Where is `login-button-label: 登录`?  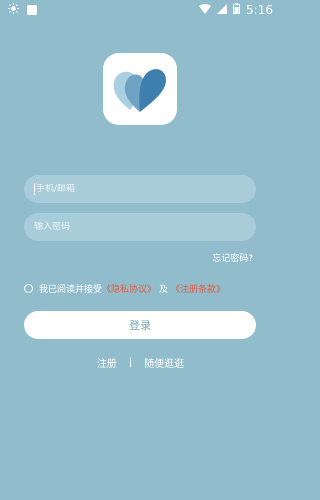 login-button-label: 登录 is located at coordinates (140, 325).